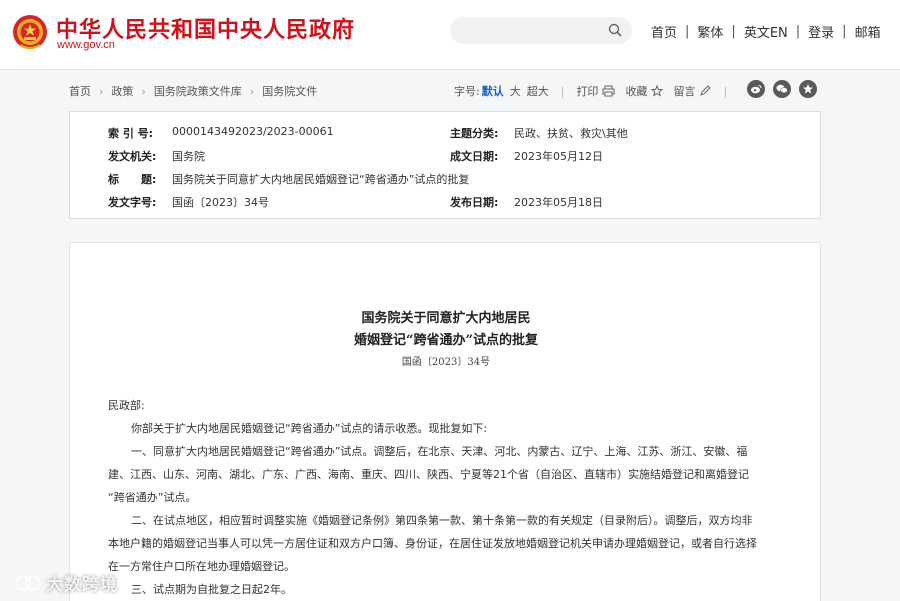 This screenshot has width=900, height=601. I want to click on nav-english: 英文EN, so click(766, 31).